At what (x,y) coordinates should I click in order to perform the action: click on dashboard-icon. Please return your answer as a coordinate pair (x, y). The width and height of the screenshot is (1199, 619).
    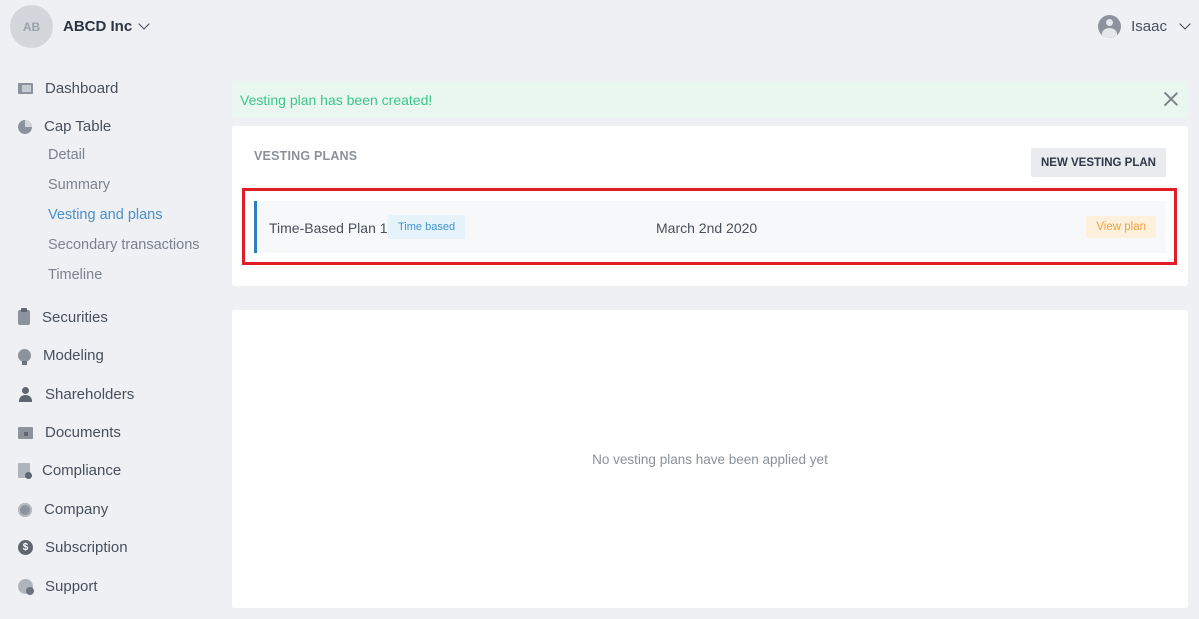
    Looking at the image, I should click on (25, 88).